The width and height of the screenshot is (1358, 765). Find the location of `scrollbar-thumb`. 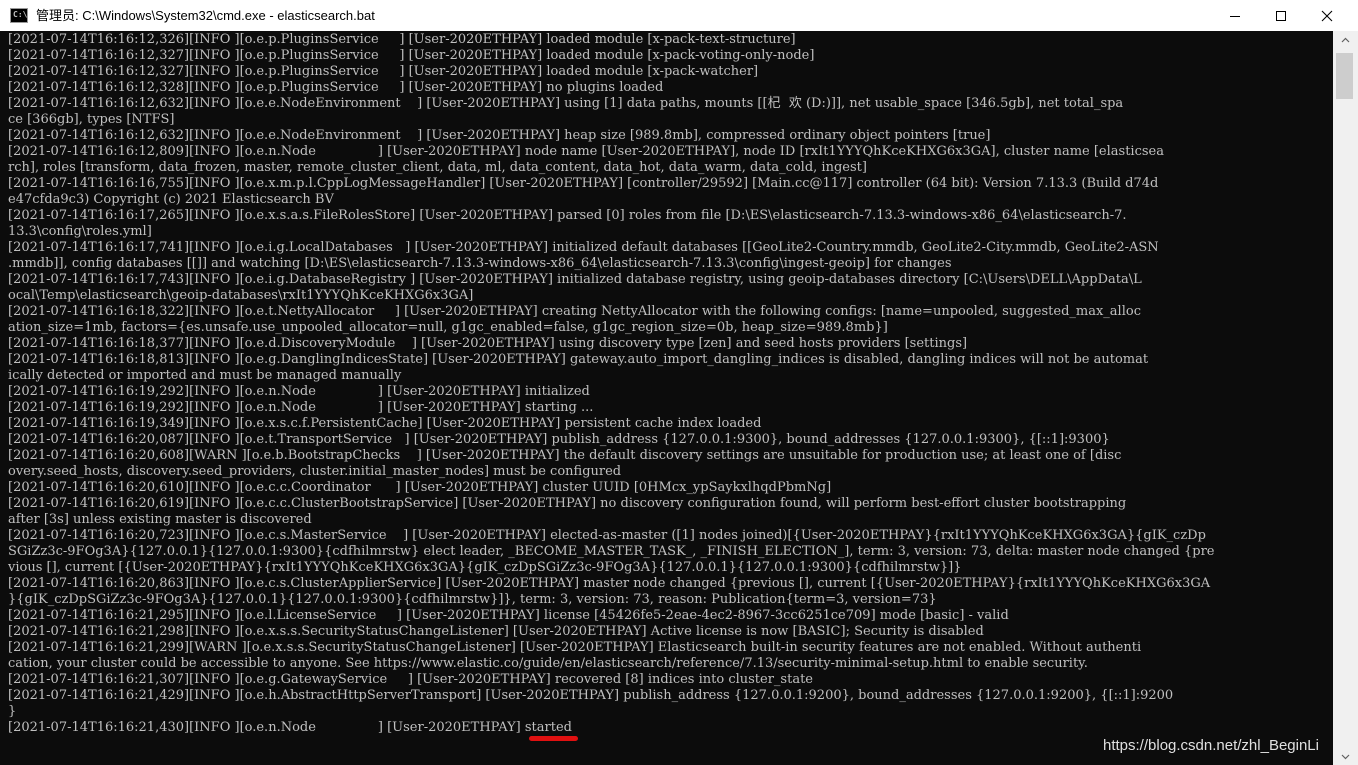

scrollbar-thumb is located at coordinates (1344, 76).